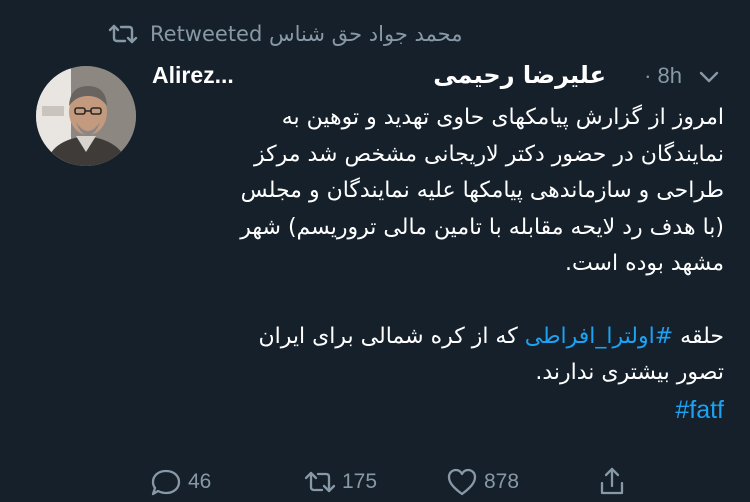  I want to click on avatar-photo, so click(86, 116).